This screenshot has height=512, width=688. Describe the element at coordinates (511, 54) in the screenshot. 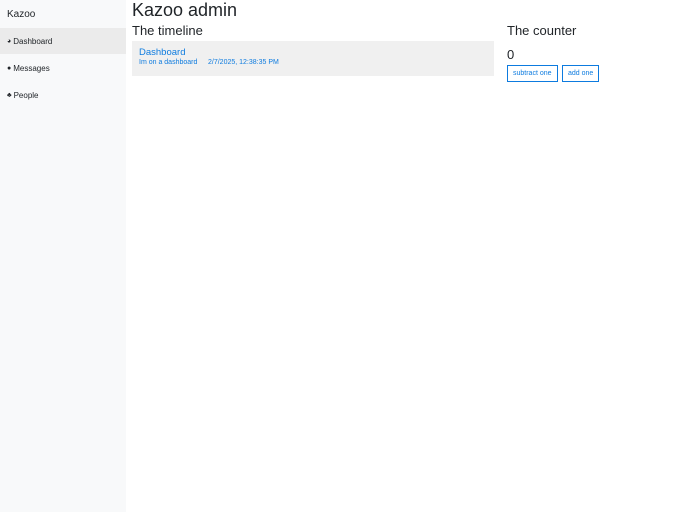

I see `counter-value: 0` at that location.